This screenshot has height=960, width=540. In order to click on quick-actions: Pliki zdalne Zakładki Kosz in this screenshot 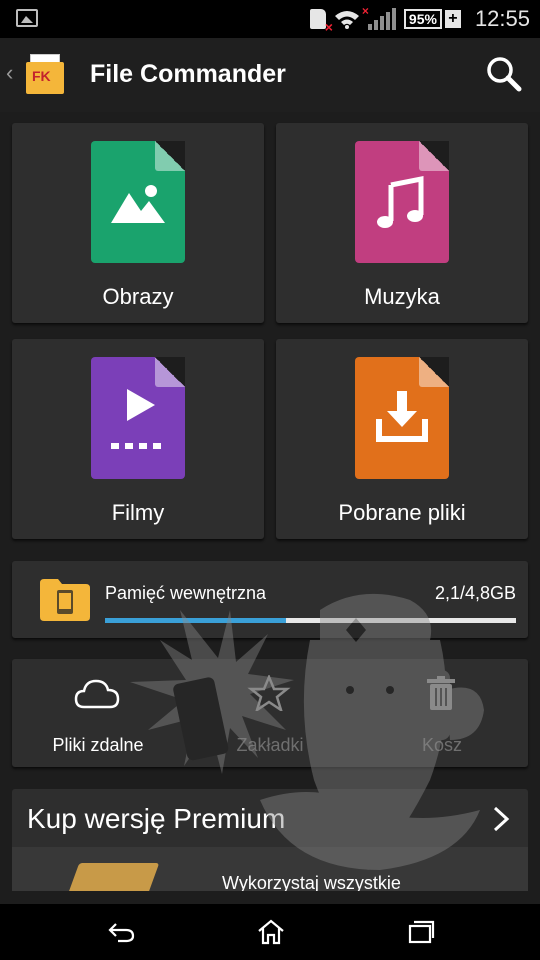, I will do `click(270, 713)`.